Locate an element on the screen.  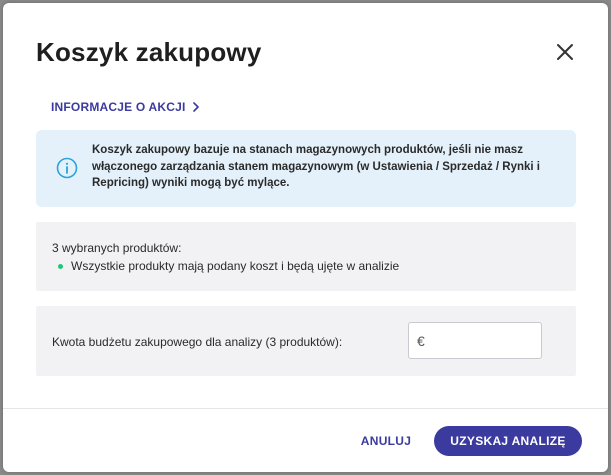
footer-divider is located at coordinates (305, 408).